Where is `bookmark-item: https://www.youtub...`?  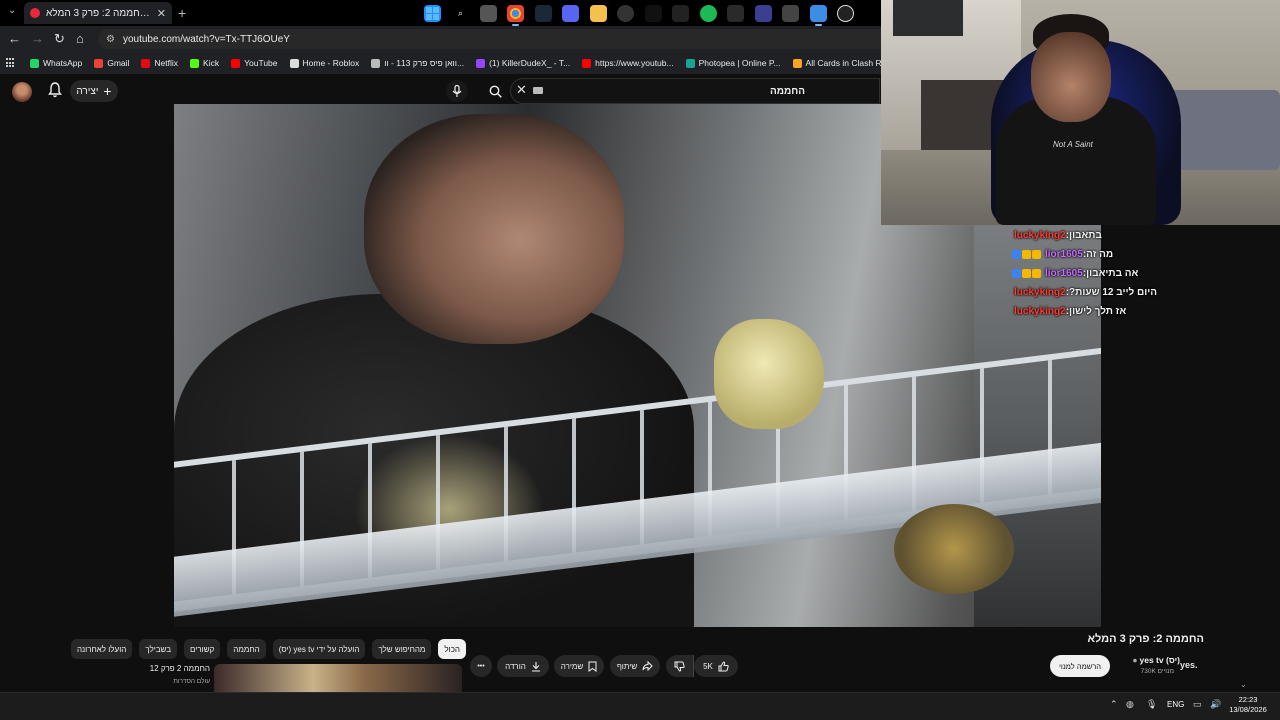
bookmark-item: https://www.youtub... is located at coordinates (628, 63).